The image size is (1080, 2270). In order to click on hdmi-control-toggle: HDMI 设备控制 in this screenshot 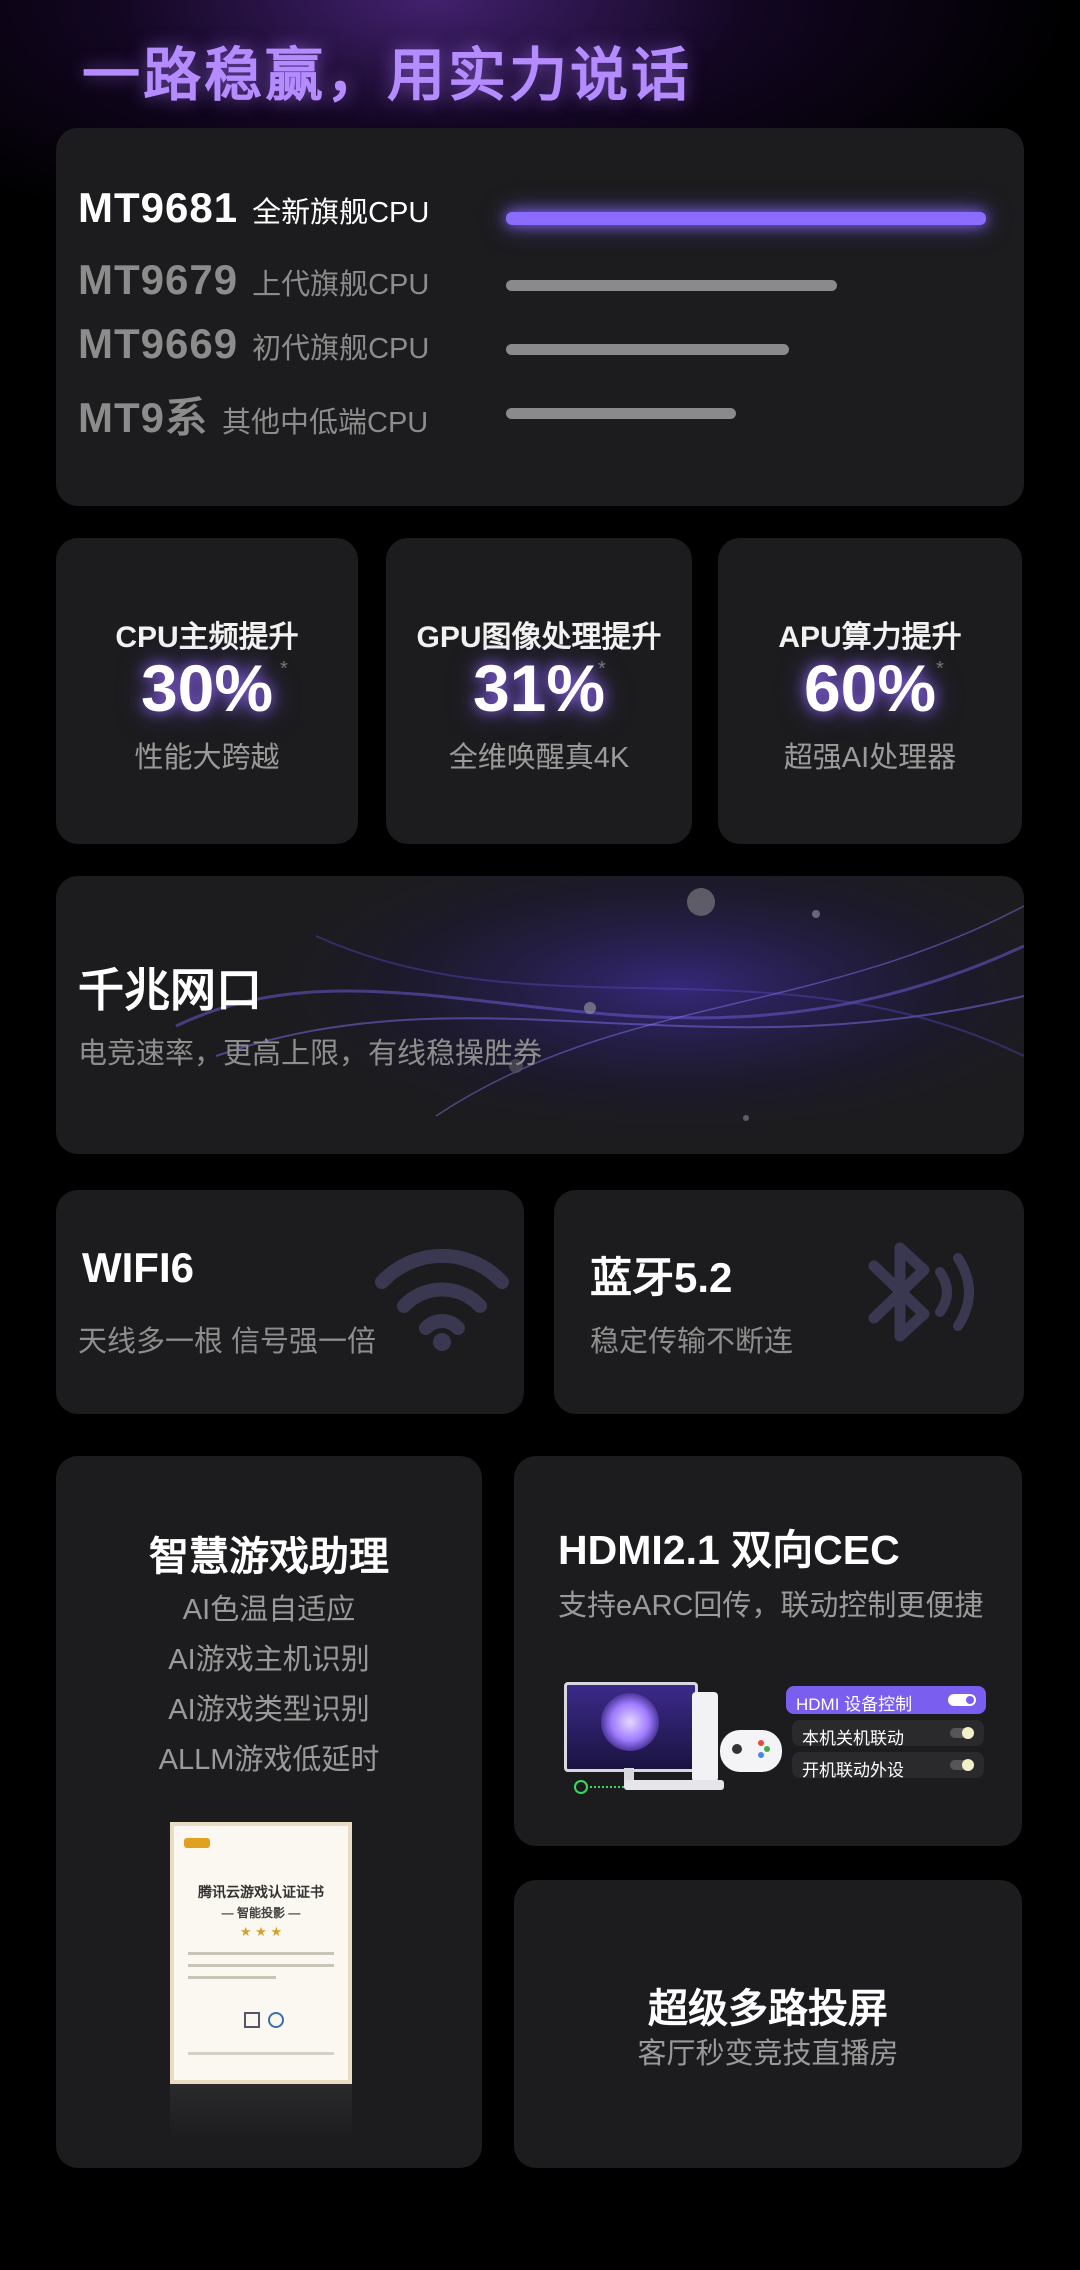, I will do `click(886, 1700)`.